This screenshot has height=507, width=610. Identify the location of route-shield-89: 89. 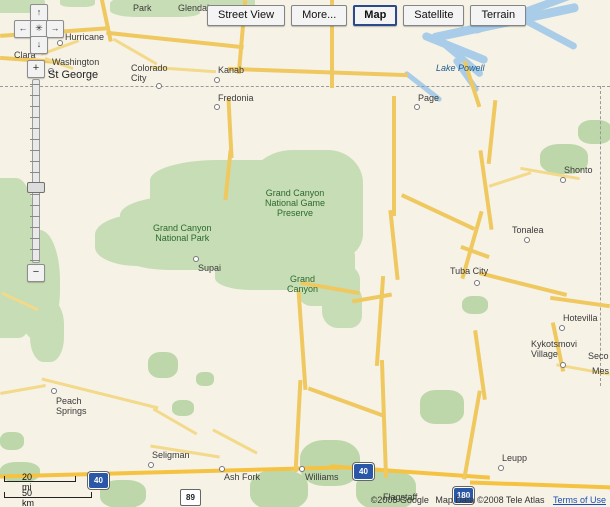
(190, 497).